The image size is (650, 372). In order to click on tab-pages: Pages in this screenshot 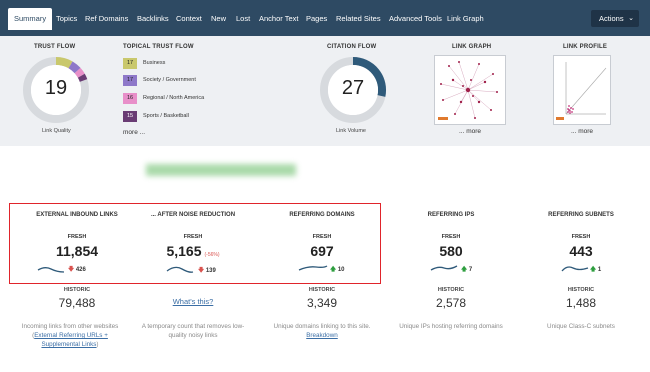, I will do `click(316, 19)`.